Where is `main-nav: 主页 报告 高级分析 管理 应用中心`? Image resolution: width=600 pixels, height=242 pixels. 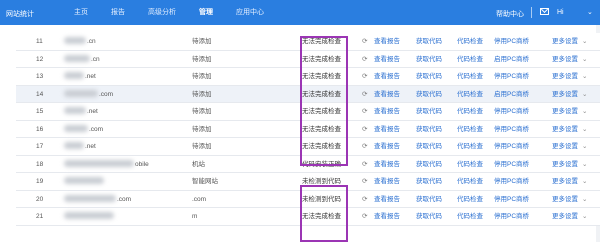 main-nav: 主页 报告 高级分析 管理 应用中心 is located at coordinates (180, 12).